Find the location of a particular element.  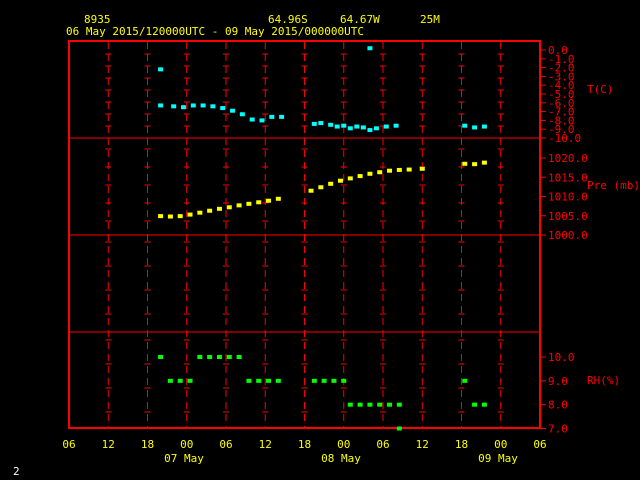

date-label: 08 May is located at coordinates (341, 458).